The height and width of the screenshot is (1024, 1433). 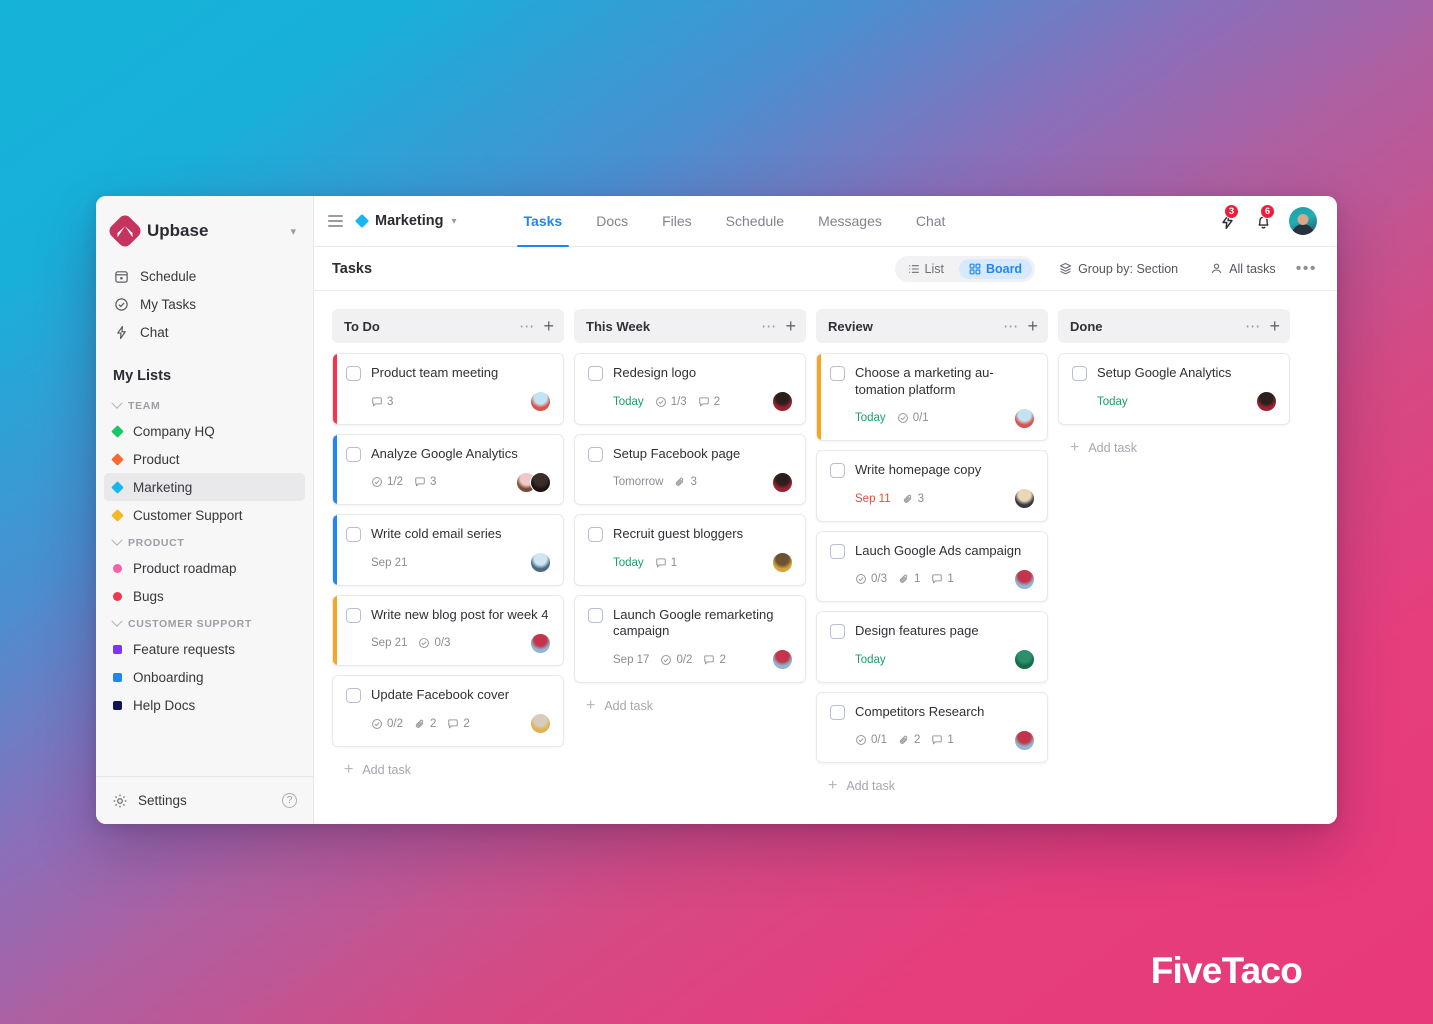 What do you see at coordinates (204, 705) in the screenshot?
I see `sidebar-list-help-docs: Help Docs` at bounding box center [204, 705].